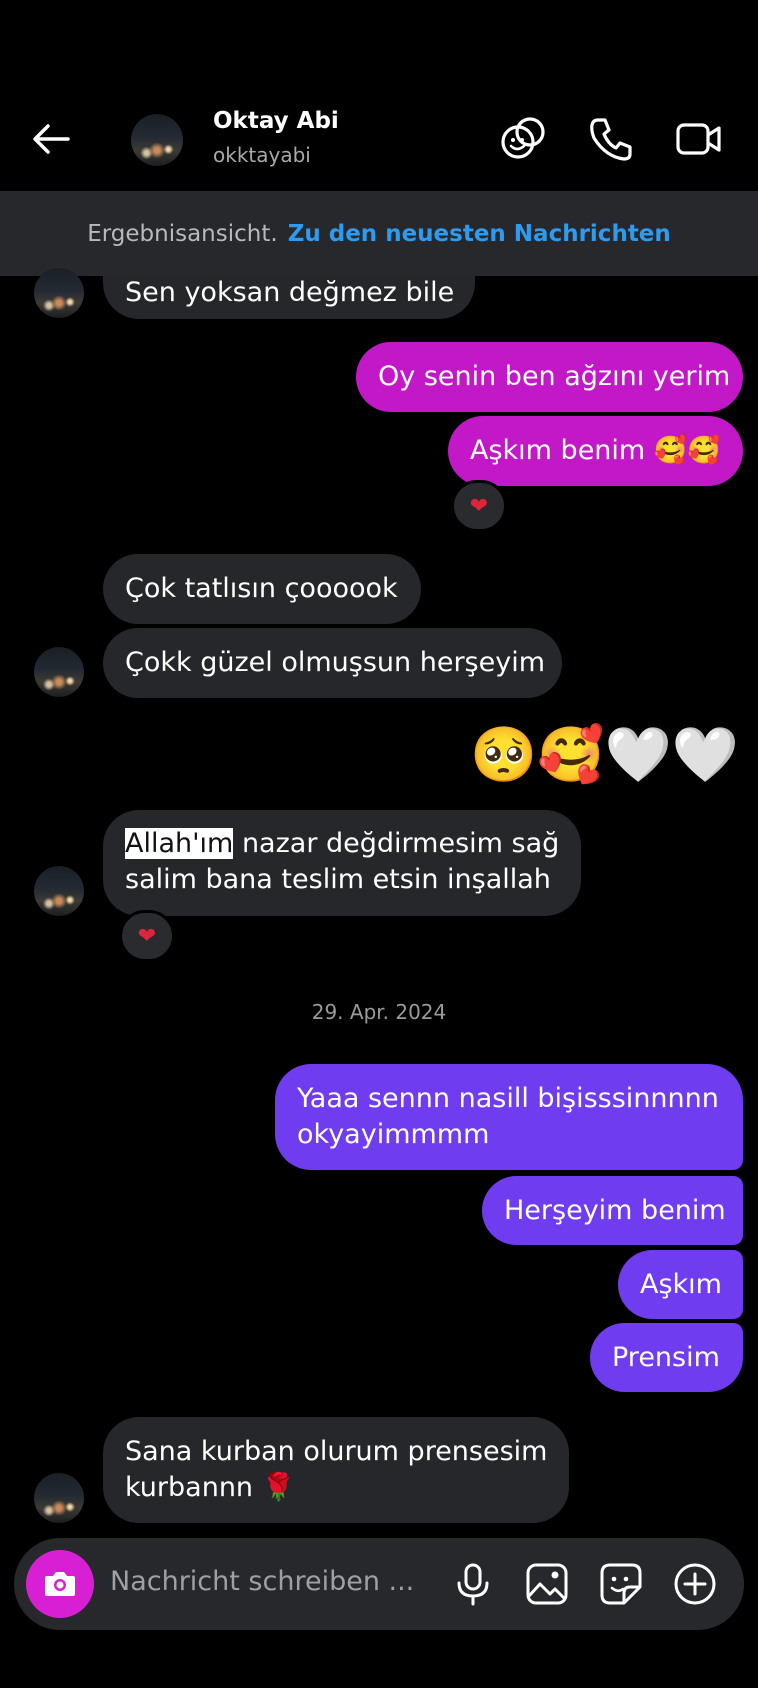 The width and height of the screenshot is (758, 1688). Describe the element at coordinates (157, 140) in the screenshot. I see `contact-avatar` at that location.